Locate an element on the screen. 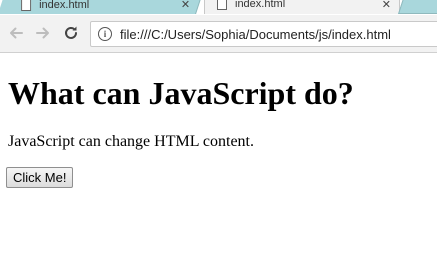 The height and width of the screenshot is (260, 437). page-paragraph: JavaScript can change HTML content. is located at coordinates (131, 141).